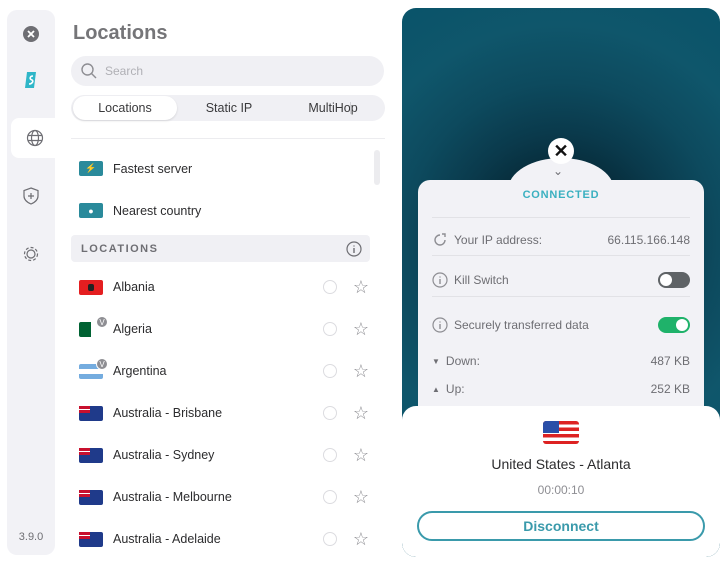 Image resolution: width=728 pixels, height=567 pixels. I want to click on transfer-row: Securely transferred data, so click(561, 325).